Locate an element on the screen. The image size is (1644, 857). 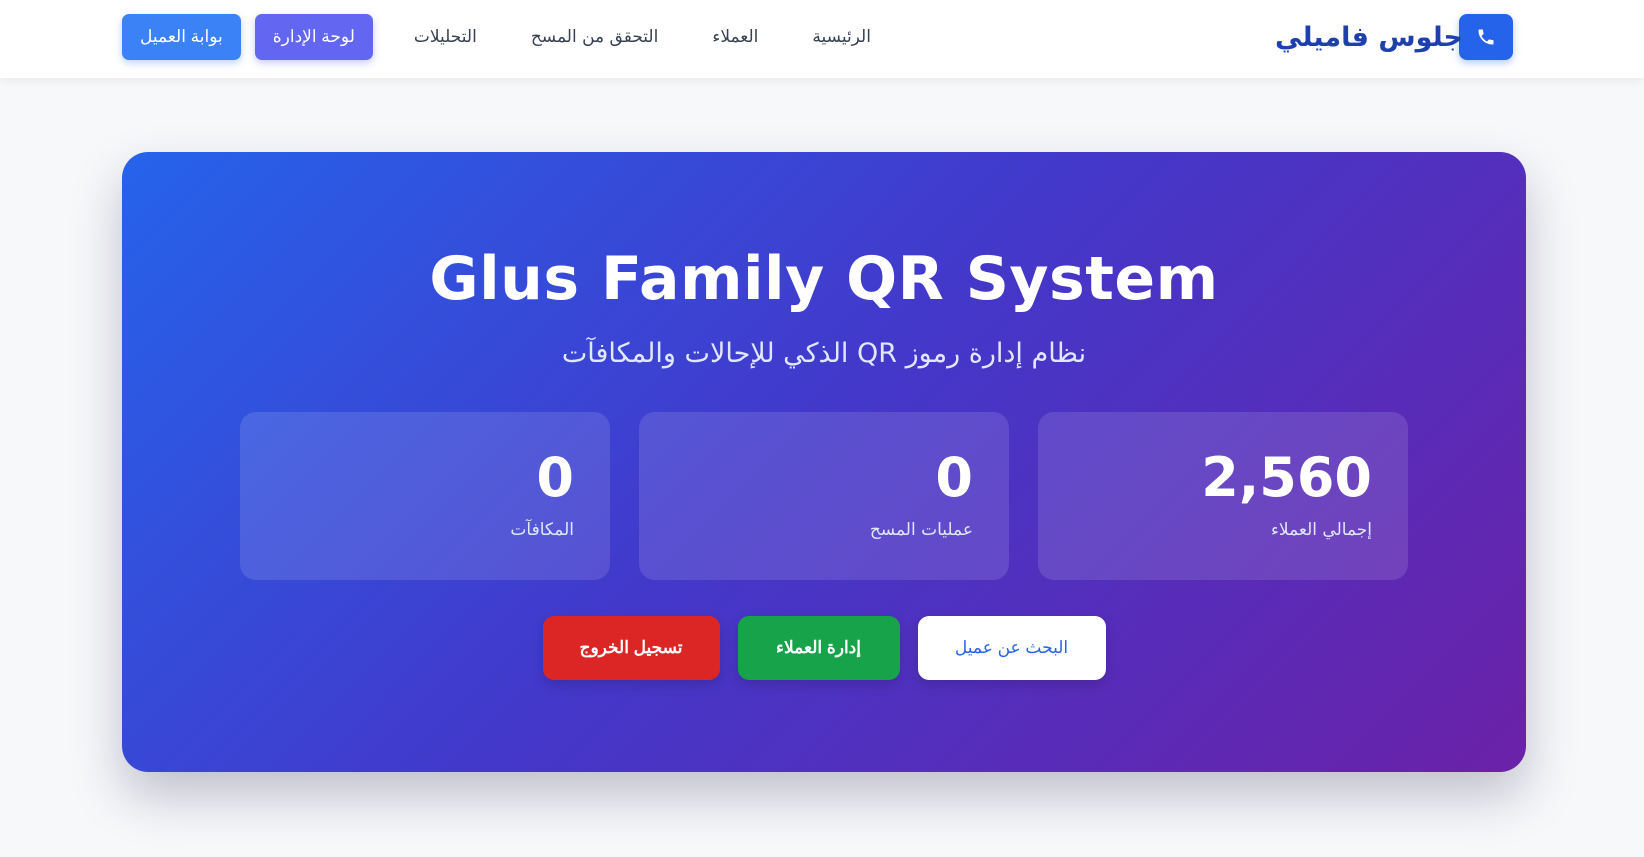
logout-button: تسجيل الخروج is located at coordinates (631, 648).